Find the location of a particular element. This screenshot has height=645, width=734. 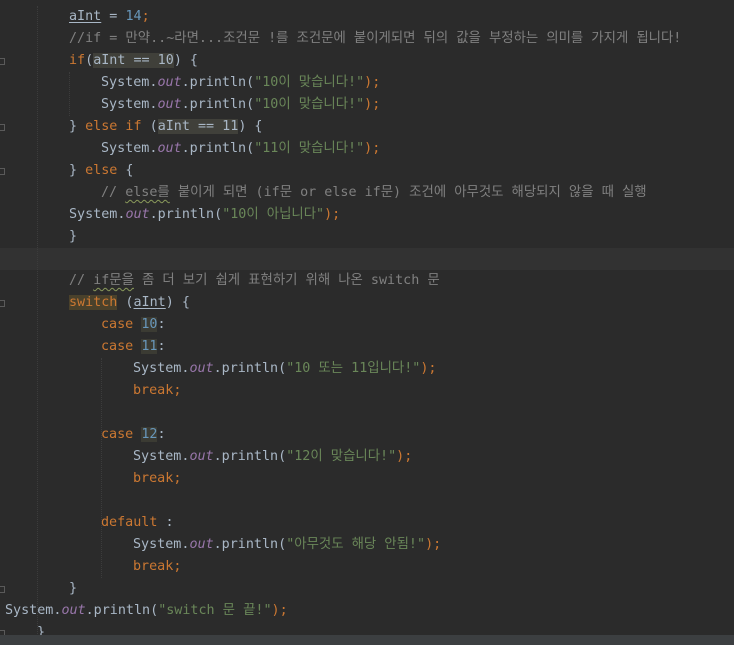

code-line: // if문을 좀 더 보기 쉽게 표현하기 위해 나온 switch 문 is located at coordinates (367, 281).